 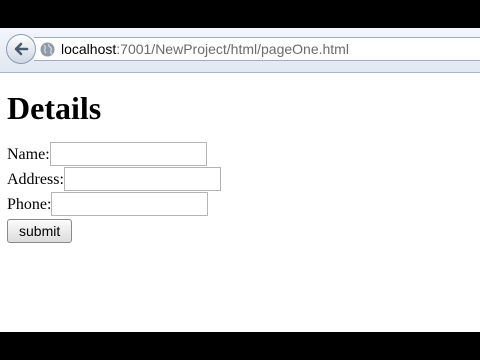 I want to click on submit-button: submit, so click(x=40, y=231).